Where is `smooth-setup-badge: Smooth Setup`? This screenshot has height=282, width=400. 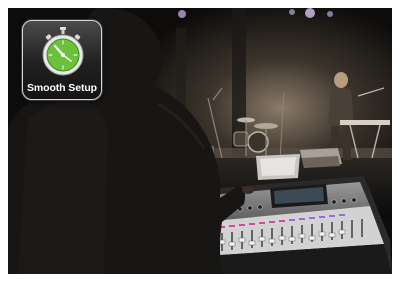
smooth-setup-badge: Smooth Setup is located at coordinates (62, 60).